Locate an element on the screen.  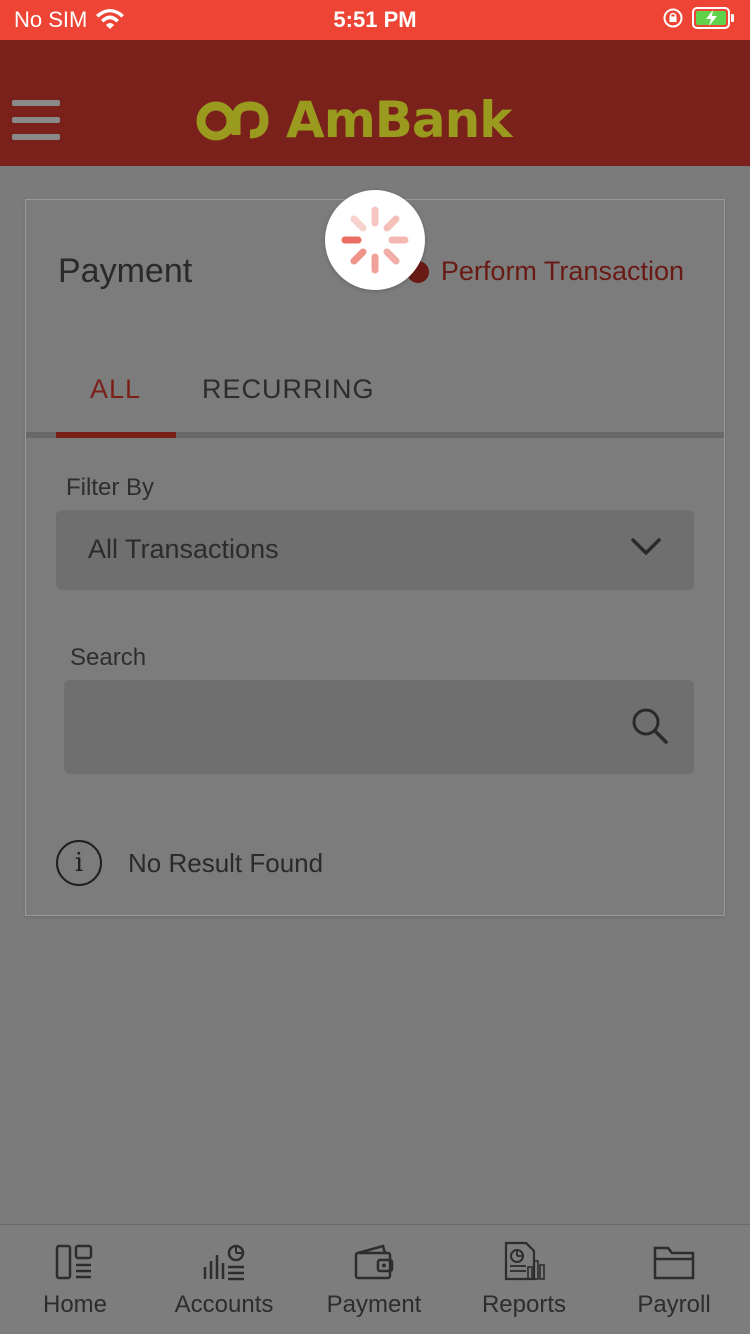
status-bar: No SIM 5:51 PM is located at coordinates (375, 20).